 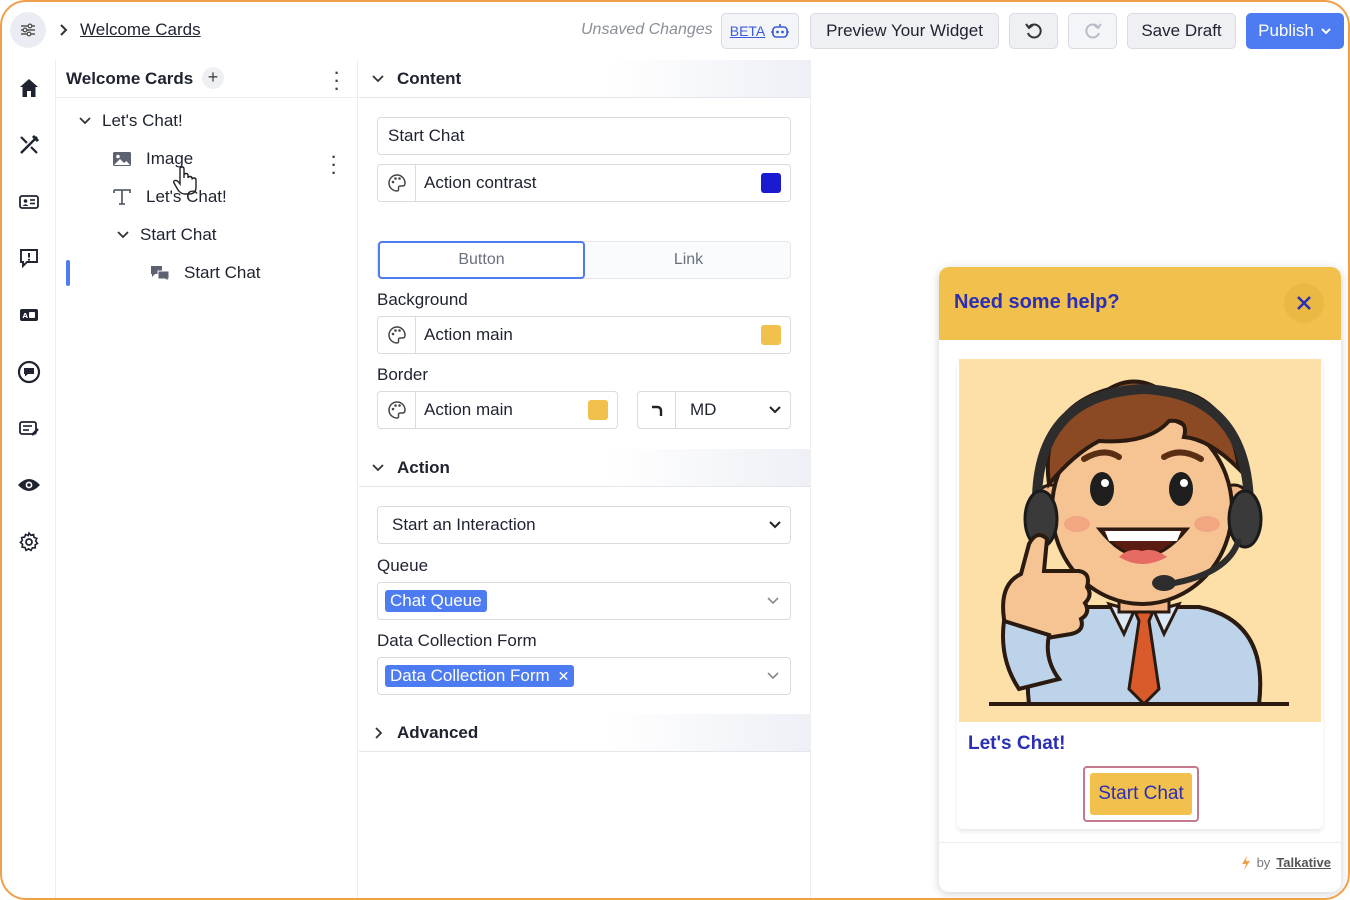 I want to click on tree-item-start-chat-group: Start Chat, so click(x=166, y=235).